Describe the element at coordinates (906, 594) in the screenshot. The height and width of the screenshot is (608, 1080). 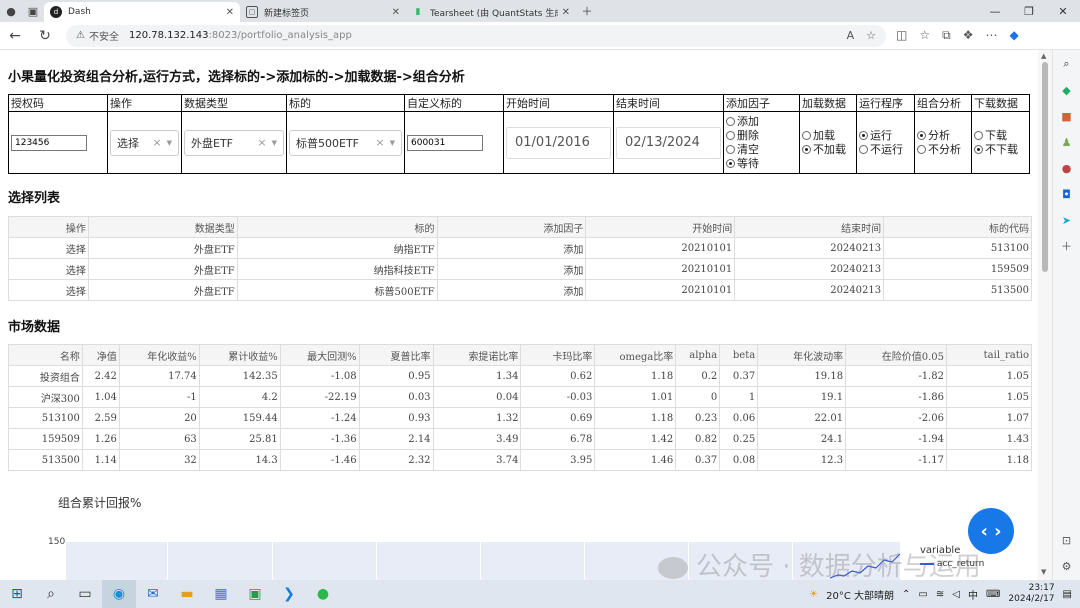
I see `tray-expand-icon: ⌃` at that location.